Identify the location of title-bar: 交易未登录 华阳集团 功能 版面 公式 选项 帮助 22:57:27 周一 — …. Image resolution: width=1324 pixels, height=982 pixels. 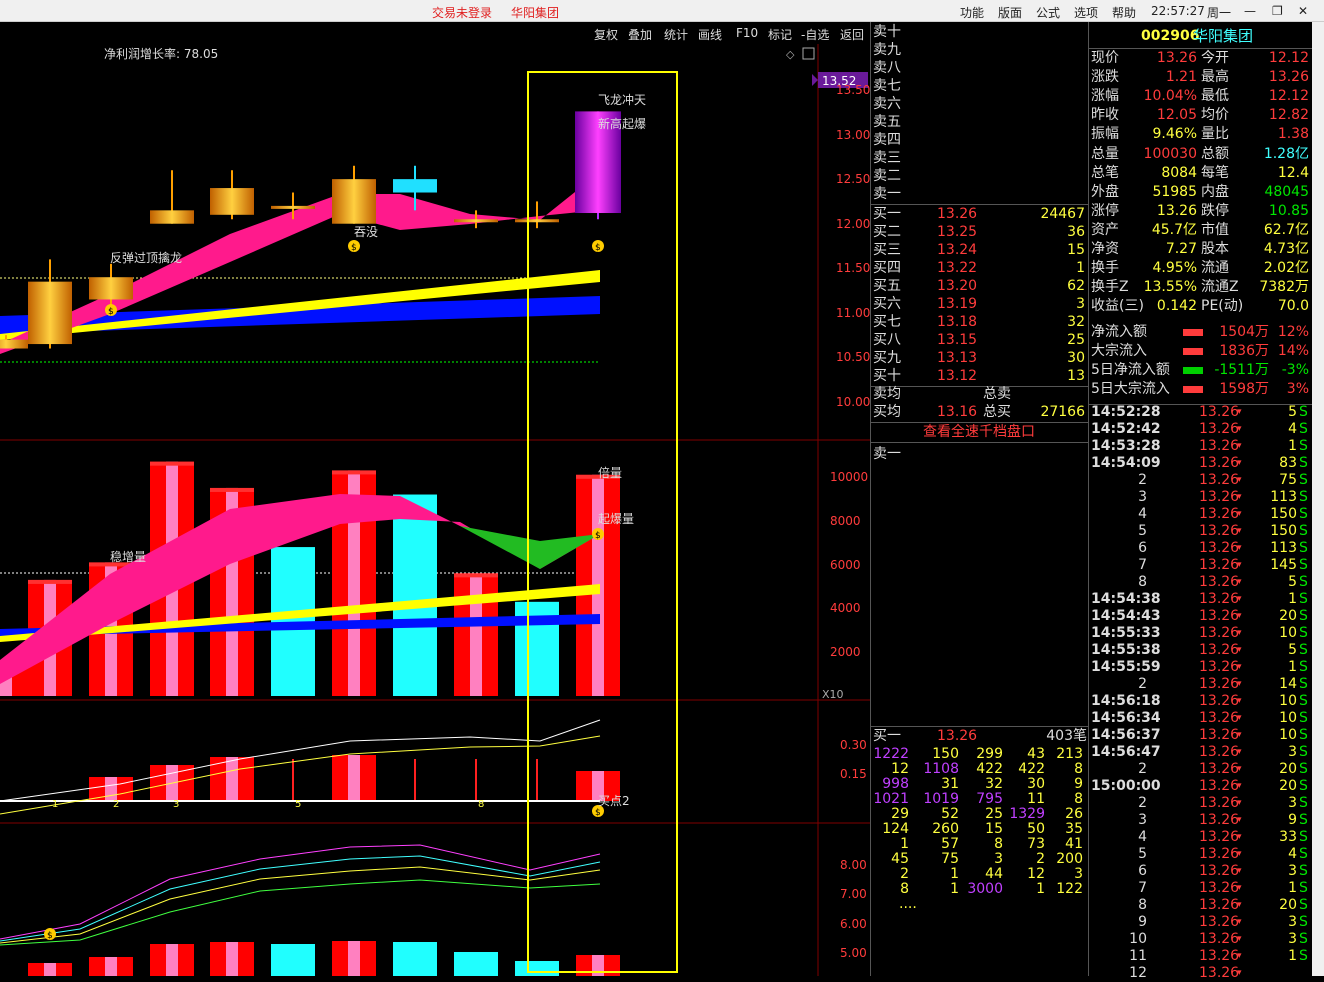
(662, 11).